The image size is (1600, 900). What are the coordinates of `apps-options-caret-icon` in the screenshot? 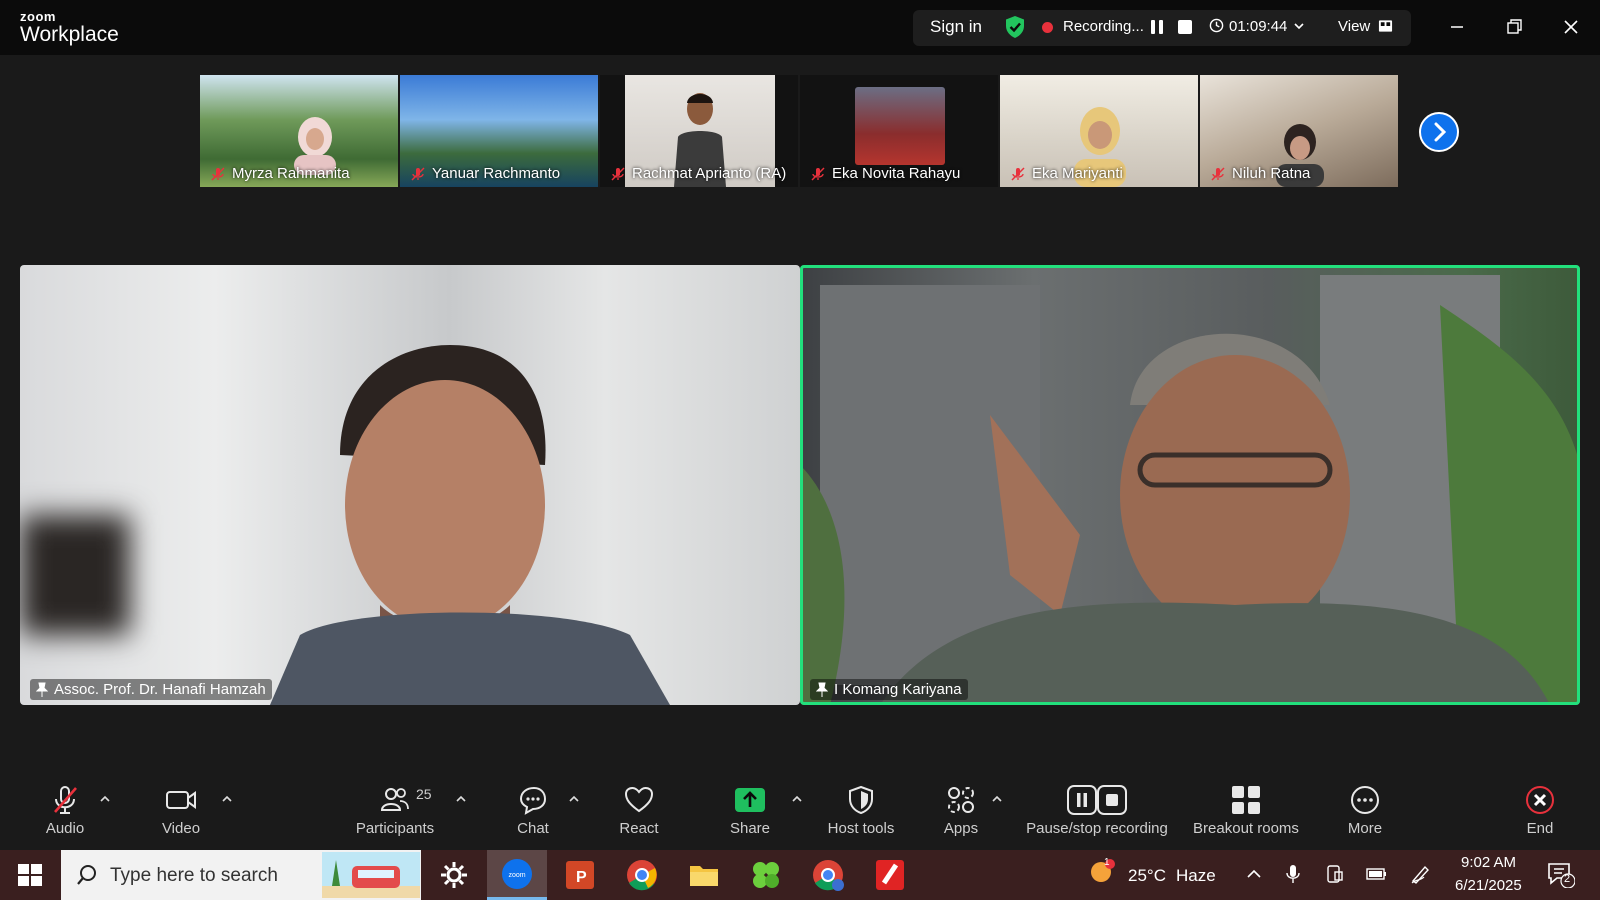 It's located at (997, 799).